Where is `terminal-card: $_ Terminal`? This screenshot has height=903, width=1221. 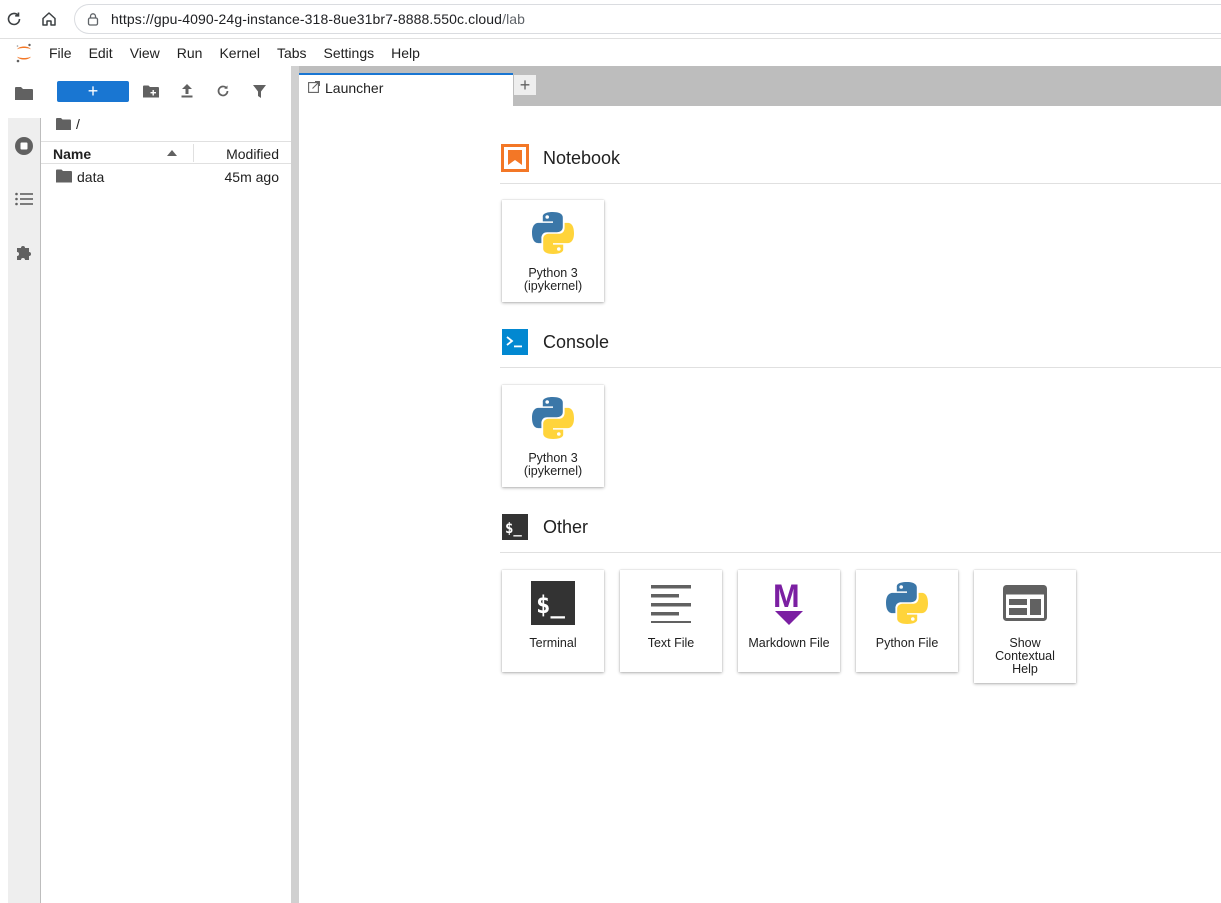 terminal-card: $_ Terminal is located at coordinates (553, 621).